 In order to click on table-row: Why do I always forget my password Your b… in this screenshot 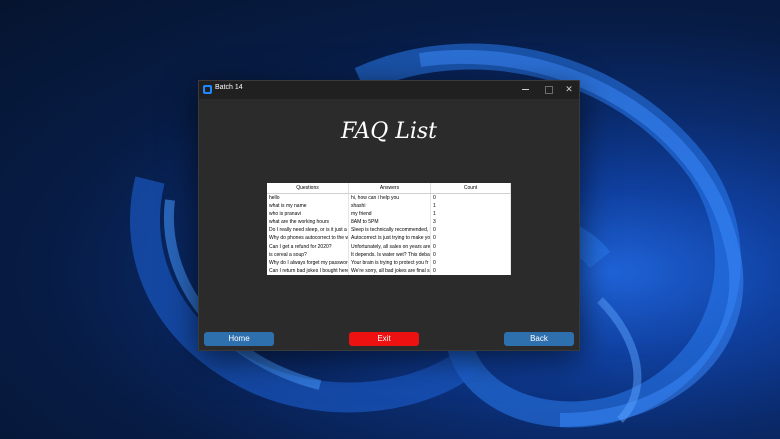, I will do `click(389, 262)`.